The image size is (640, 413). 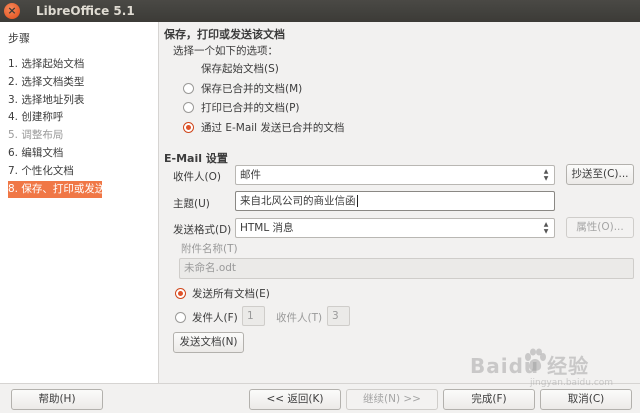 What do you see at coordinates (196, 158) in the screenshot?
I see `email-settings-heading: E-Mail 设置` at bounding box center [196, 158].